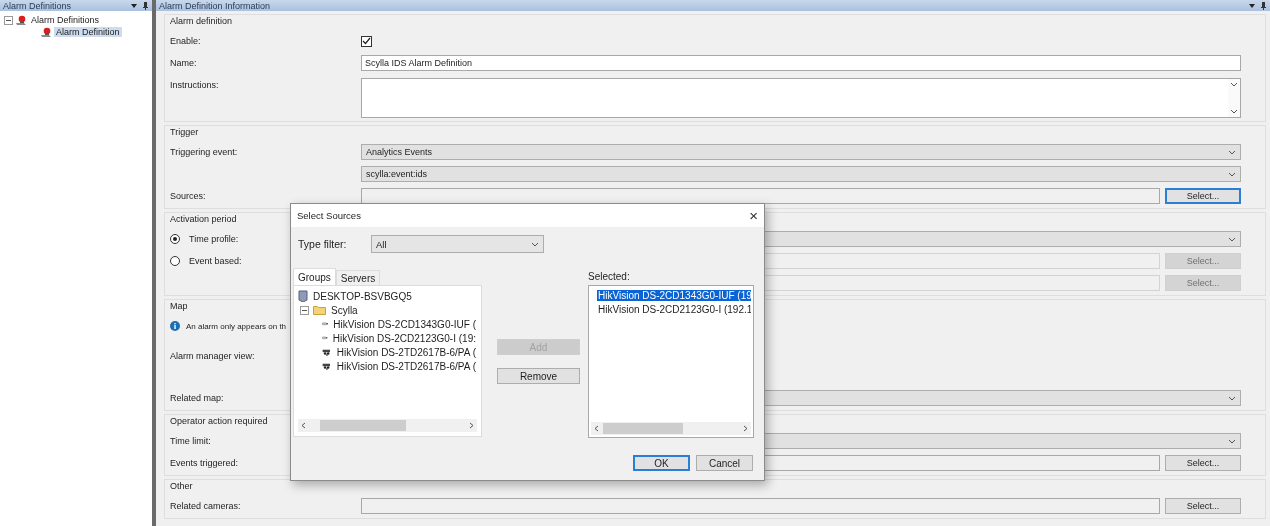 The image size is (1270, 526). Describe the element at coordinates (201, 21) in the screenshot. I see `group-title: Alarm definition` at that location.